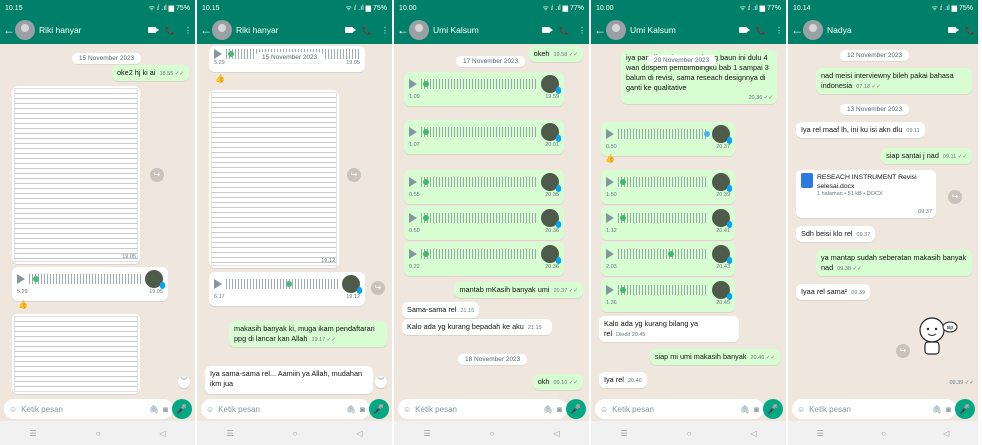 Image resolution: width=982 pixels, height=445 pixels. I want to click on contact-name: Nadya, so click(887, 30).